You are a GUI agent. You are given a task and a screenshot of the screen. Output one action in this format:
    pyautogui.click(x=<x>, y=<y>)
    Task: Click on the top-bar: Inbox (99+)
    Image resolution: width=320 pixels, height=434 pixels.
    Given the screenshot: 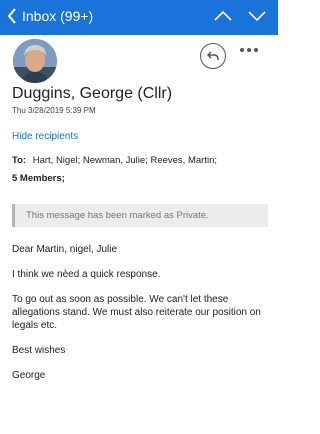 What is the action you would take?
    pyautogui.click(x=139, y=17)
    